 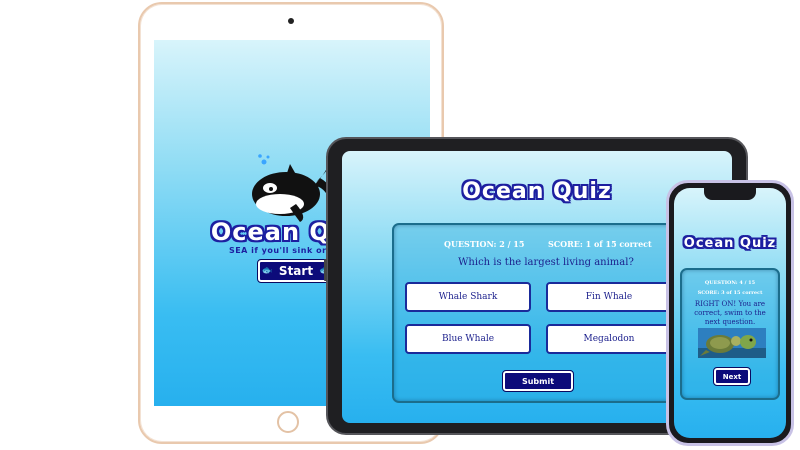 I want to click on answer-option-1: Whale Shark, so click(x=468, y=297).